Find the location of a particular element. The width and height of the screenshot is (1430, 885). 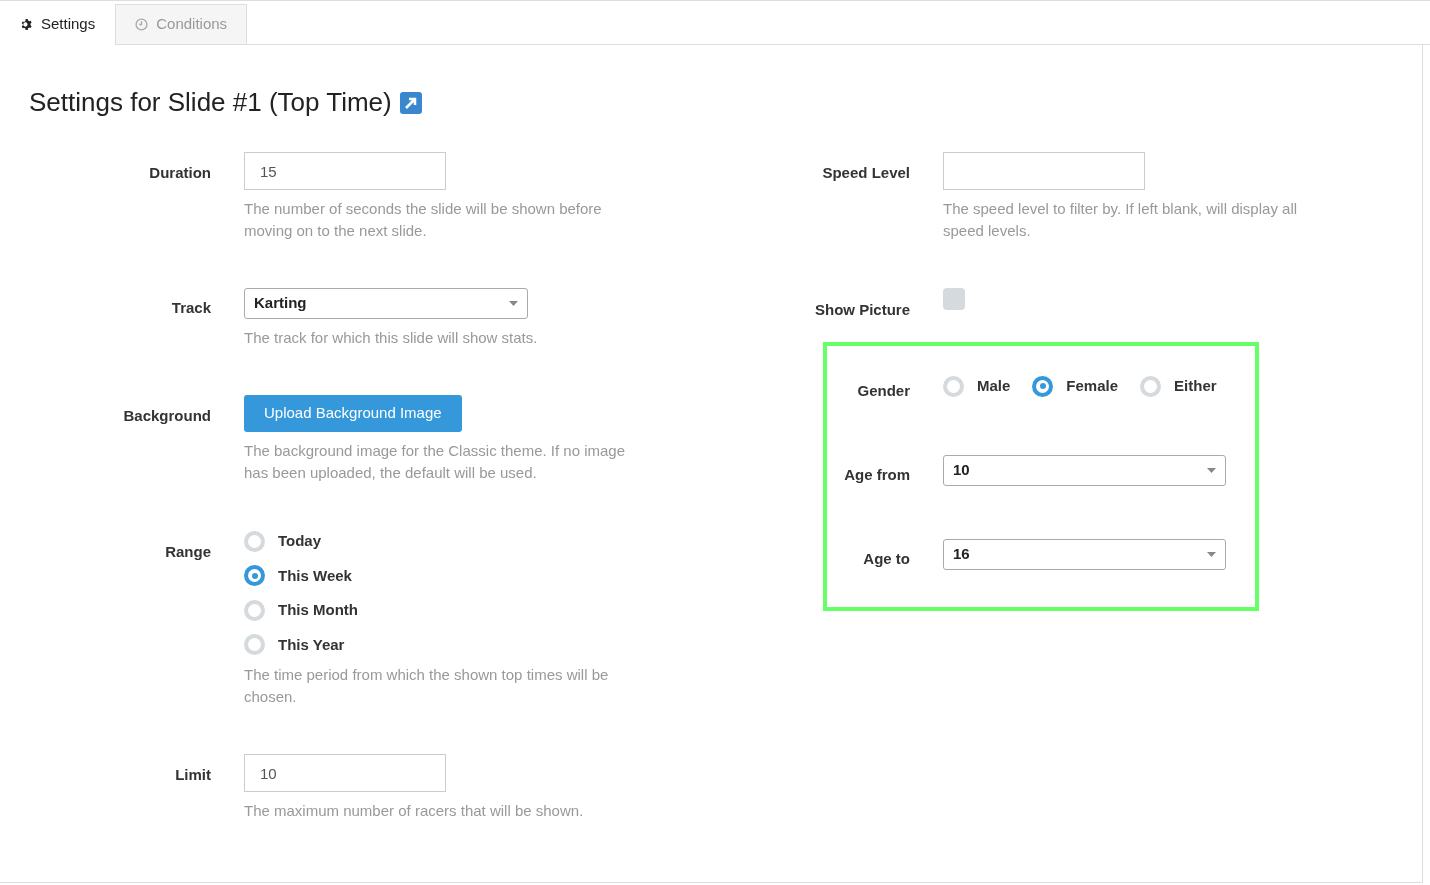

help-text: The number of seconds the slide will be shown before moving on to the next slide. is located at coordinates (423, 220).